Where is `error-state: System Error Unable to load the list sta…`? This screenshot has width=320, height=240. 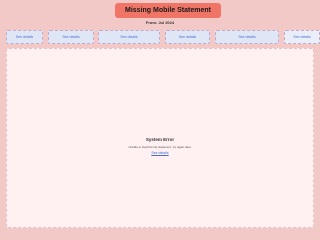
error-state: System Error Unable to load the list sta… is located at coordinates (160, 146).